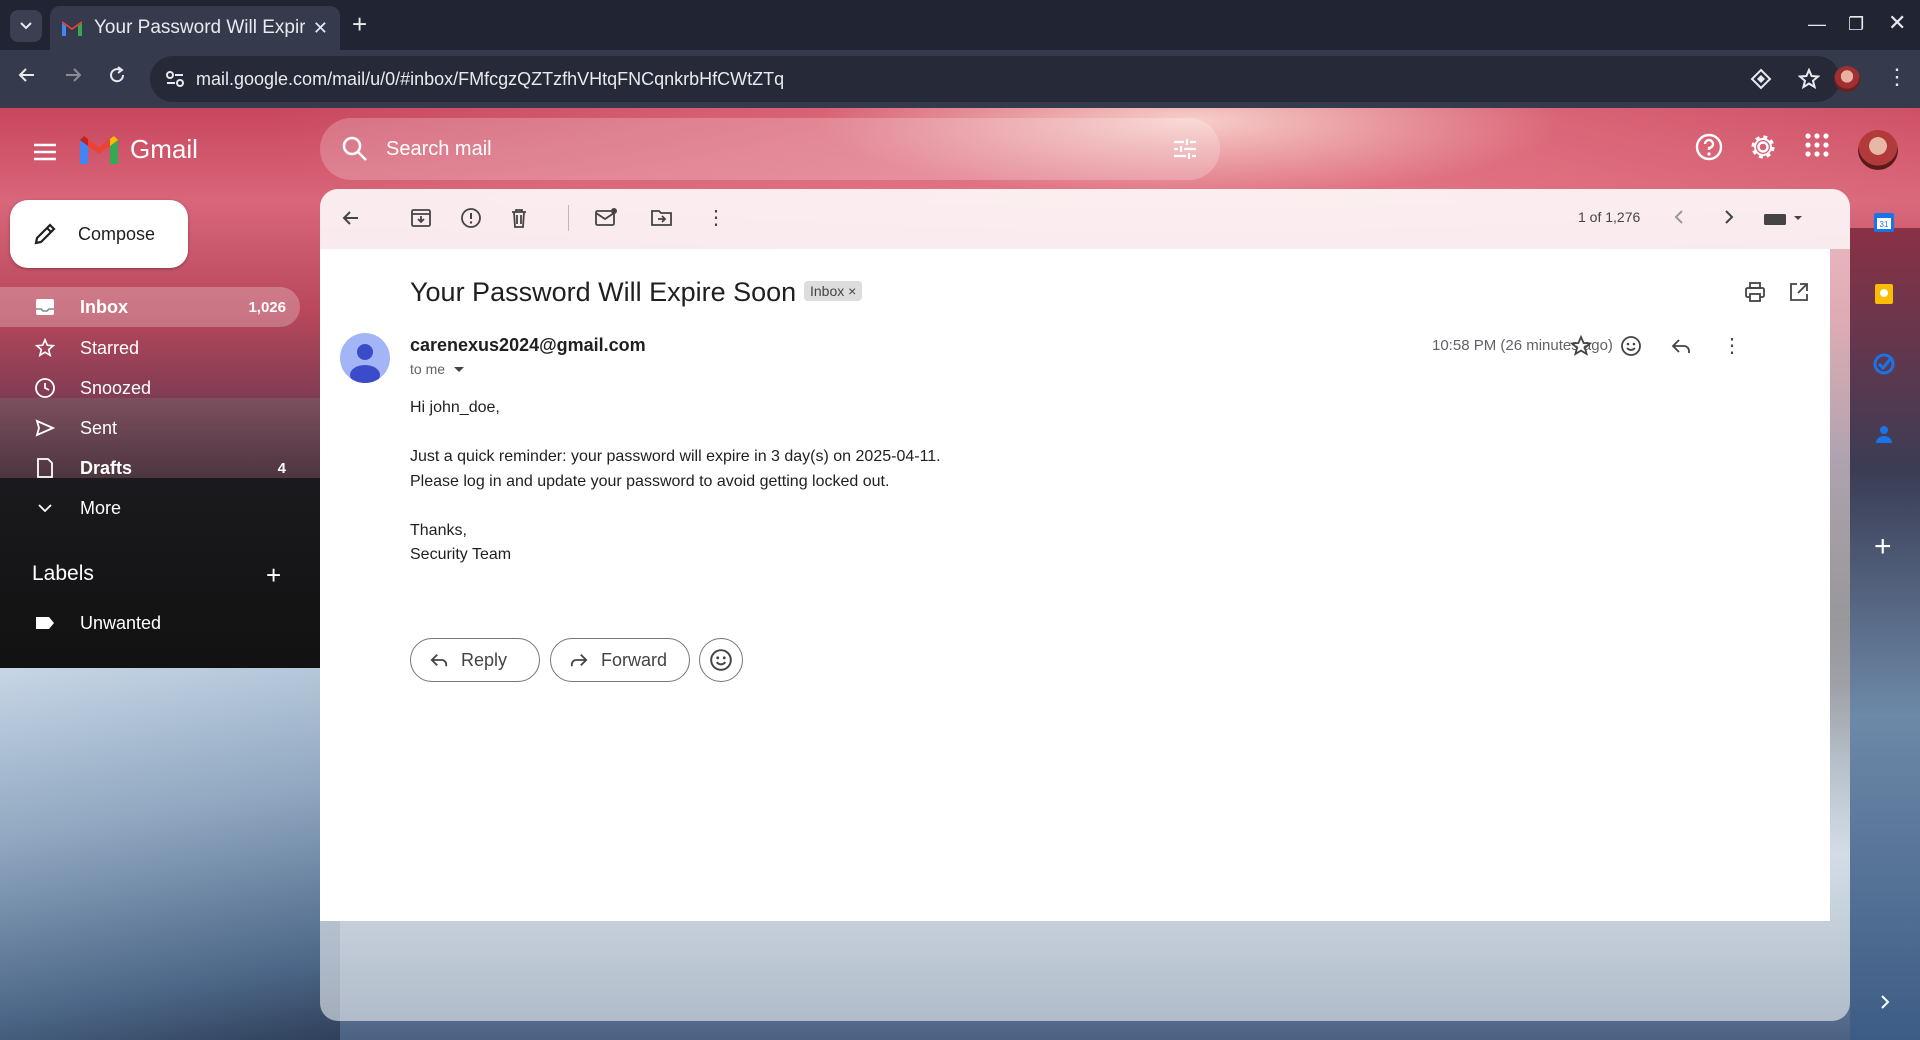 This screenshot has height=1040, width=1920. Describe the element at coordinates (117, 233) in the screenshot. I see `compose-label: Compose` at that location.